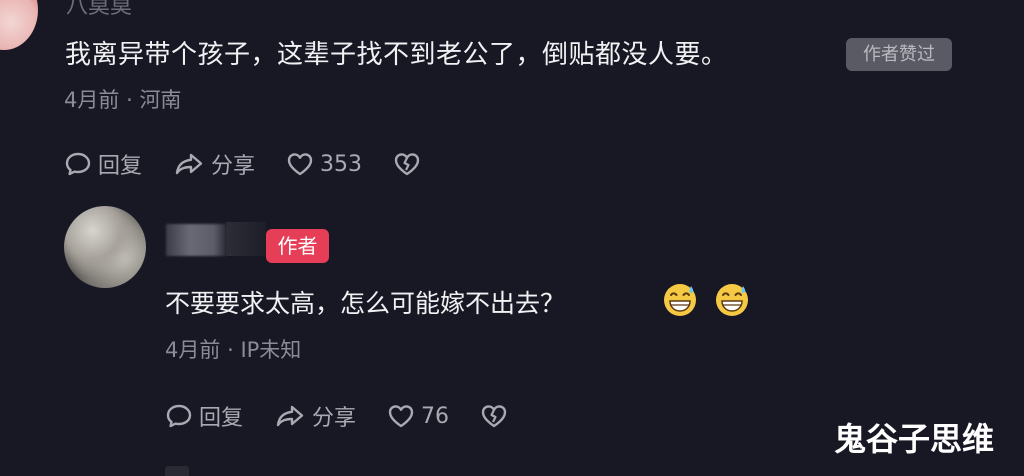 Image resolution: width=1024 pixels, height=476 pixels. Describe the element at coordinates (92, 100) in the screenshot. I see `comment-time: 4月前` at that location.